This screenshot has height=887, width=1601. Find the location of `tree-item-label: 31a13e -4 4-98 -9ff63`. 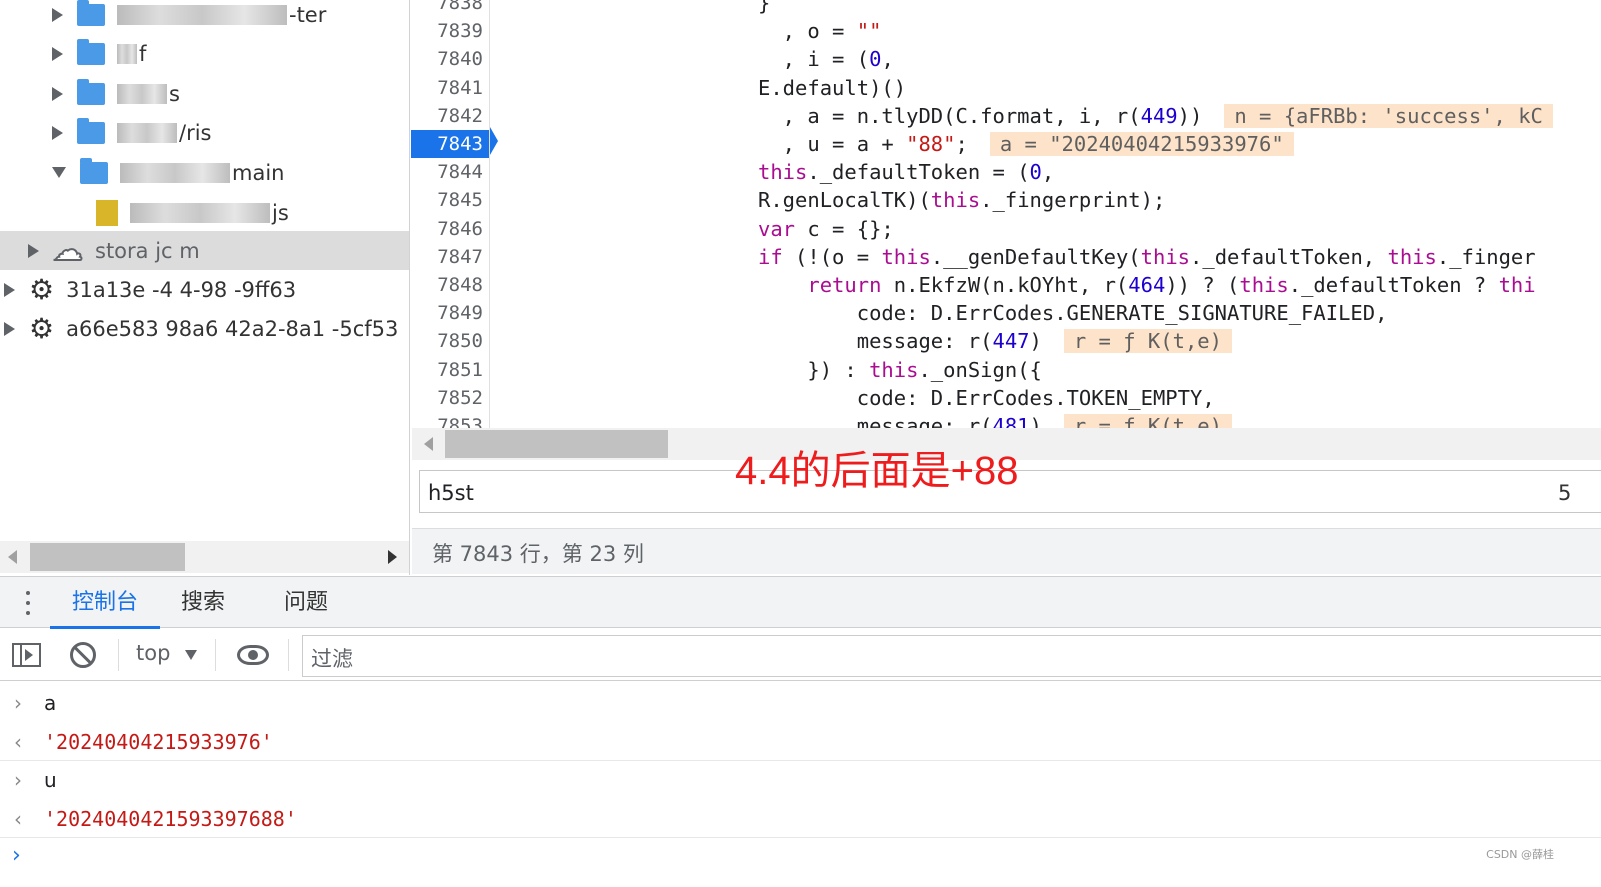

tree-item-label: 31a13e -4 4-98 -9ff63 is located at coordinates (181, 289).